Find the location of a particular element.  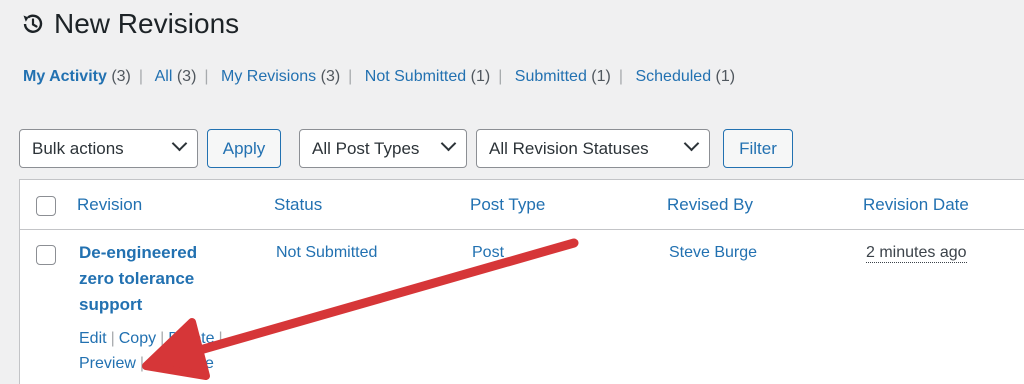

copy-action: Copy is located at coordinates (137, 338).